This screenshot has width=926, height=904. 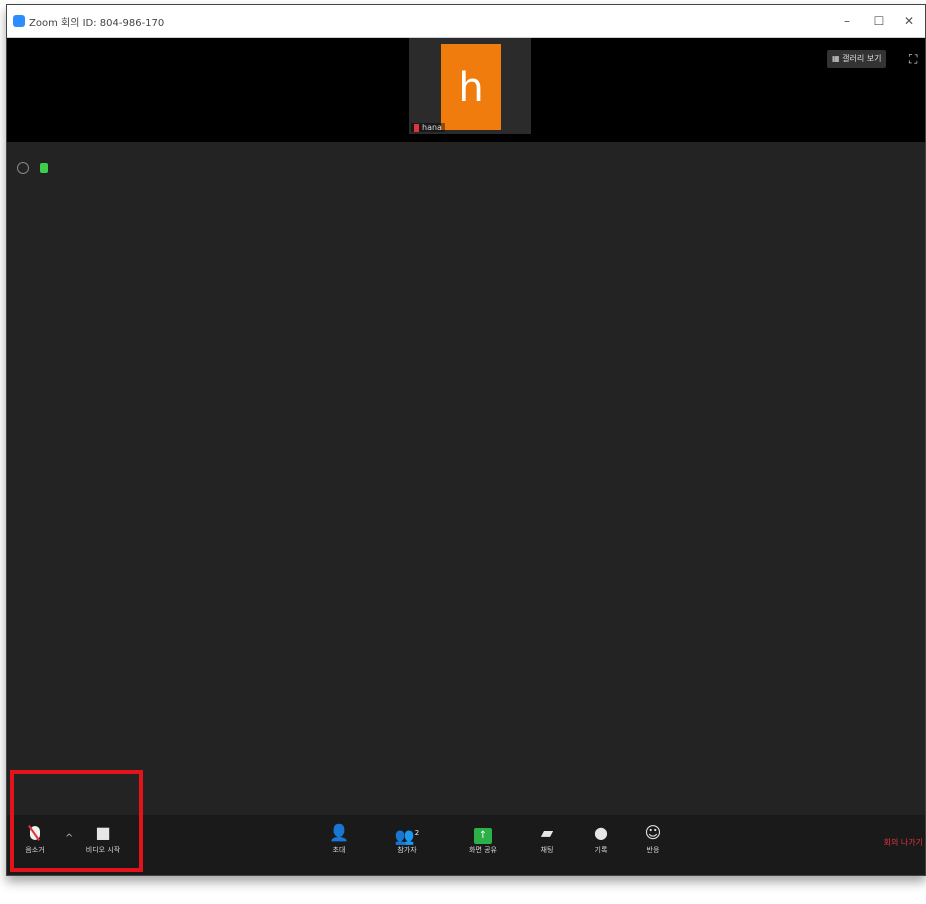 I want to click on invite-icon: 👤, so click(x=339, y=832).